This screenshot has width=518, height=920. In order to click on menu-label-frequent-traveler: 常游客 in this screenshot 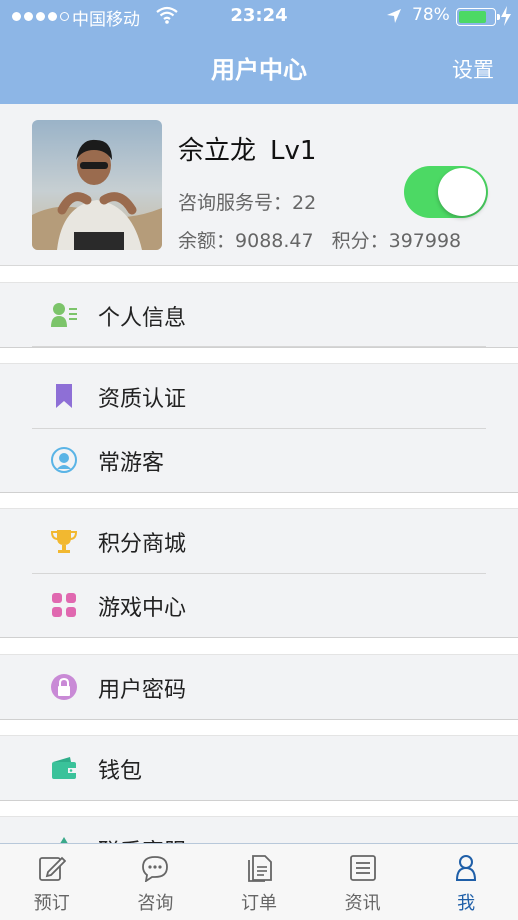, I will do `click(131, 463)`.